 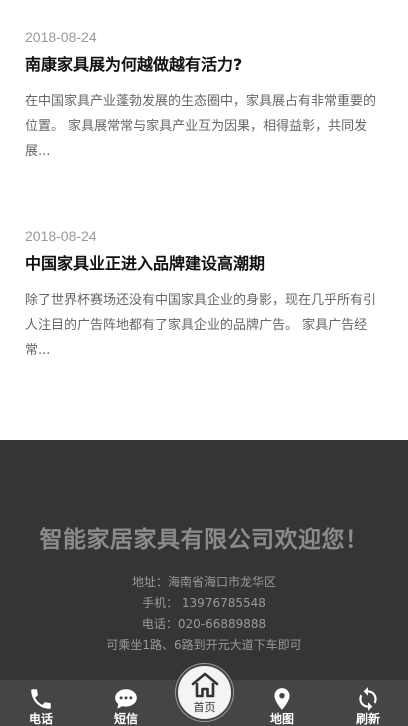 What do you see at coordinates (204, 707) in the screenshot?
I see `nav-home-label: 首页` at bounding box center [204, 707].